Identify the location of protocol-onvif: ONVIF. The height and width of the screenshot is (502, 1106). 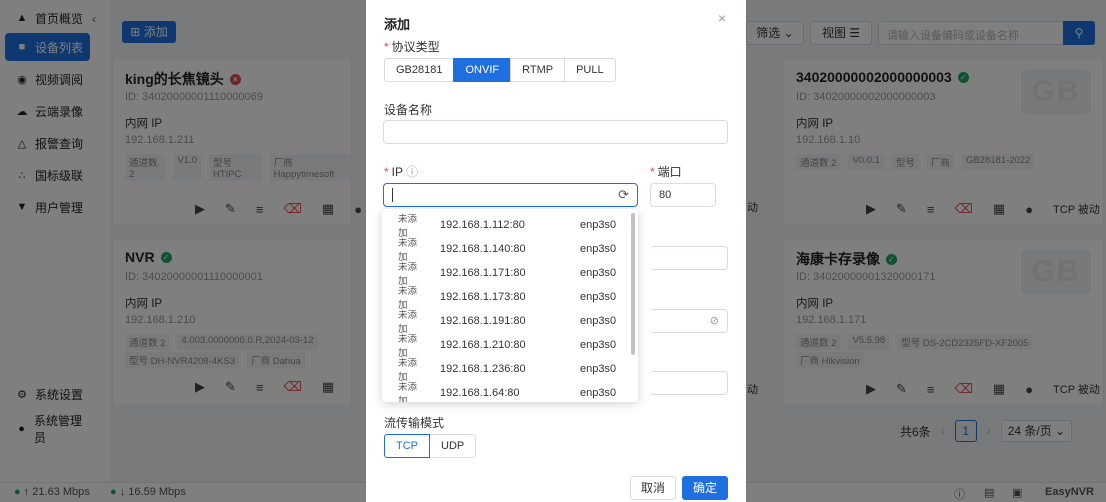
(482, 70).